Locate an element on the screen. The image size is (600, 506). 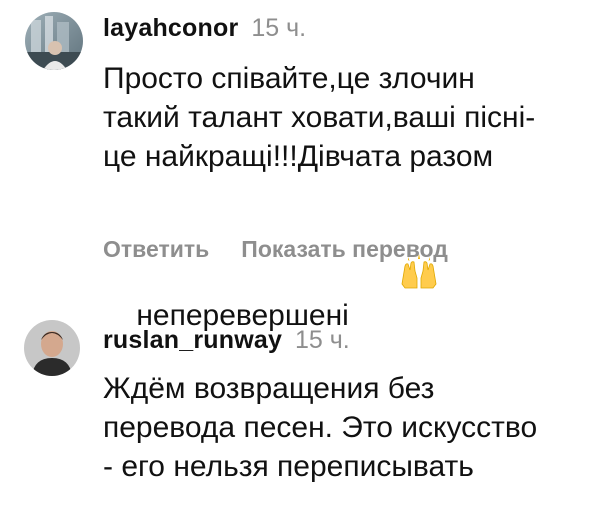
show-translation-button: Показать перевод is located at coordinates (344, 249).